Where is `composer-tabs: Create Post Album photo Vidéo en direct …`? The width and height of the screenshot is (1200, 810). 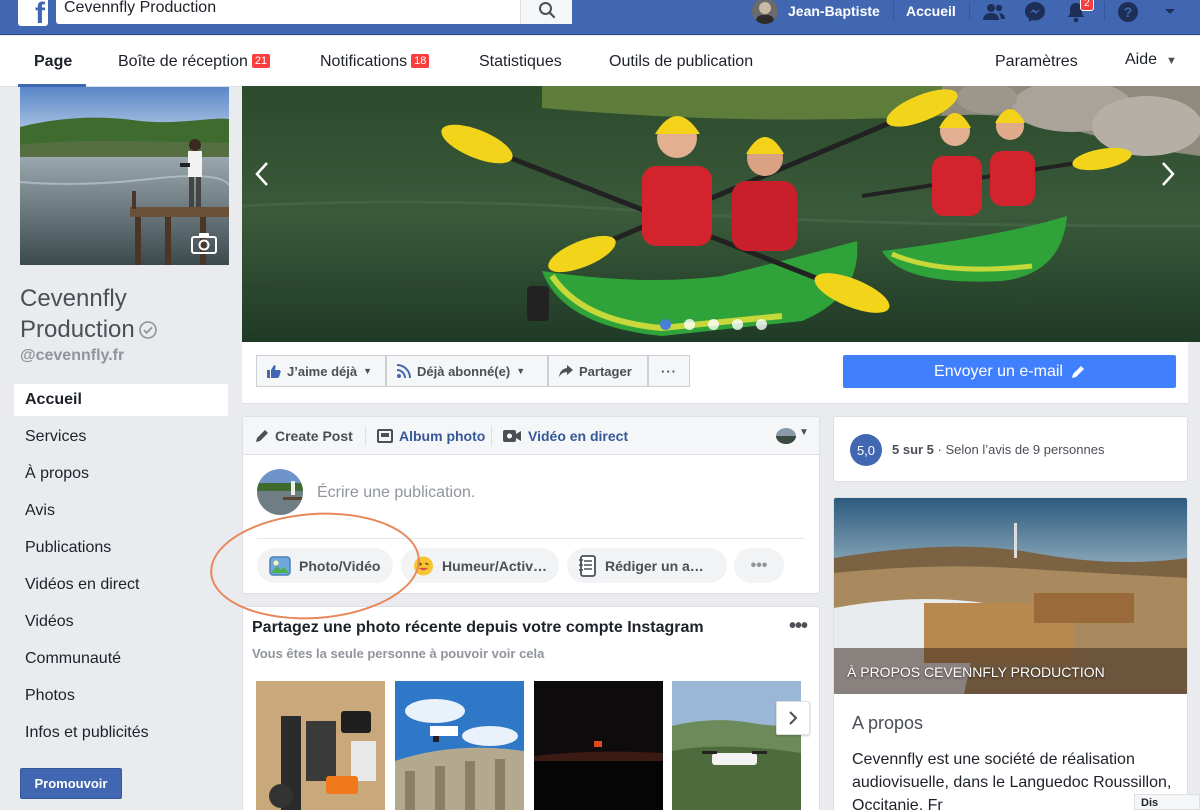 composer-tabs: Create Post Album photo Vidéo en direct … is located at coordinates (531, 436).